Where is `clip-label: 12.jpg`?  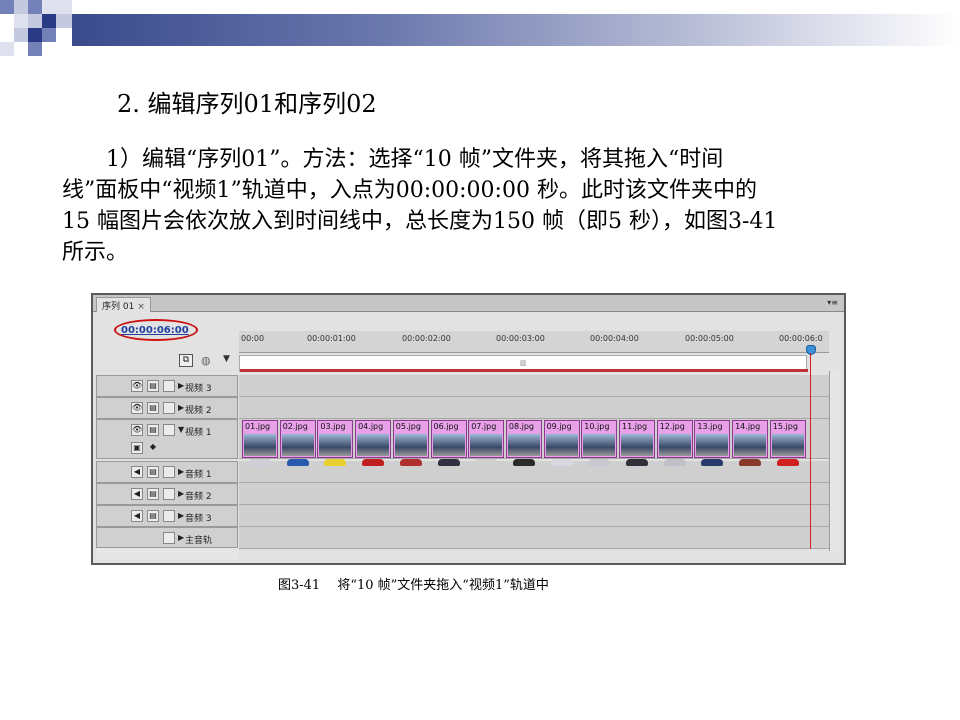
clip-label: 12.jpg is located at coordinates (672, 426).